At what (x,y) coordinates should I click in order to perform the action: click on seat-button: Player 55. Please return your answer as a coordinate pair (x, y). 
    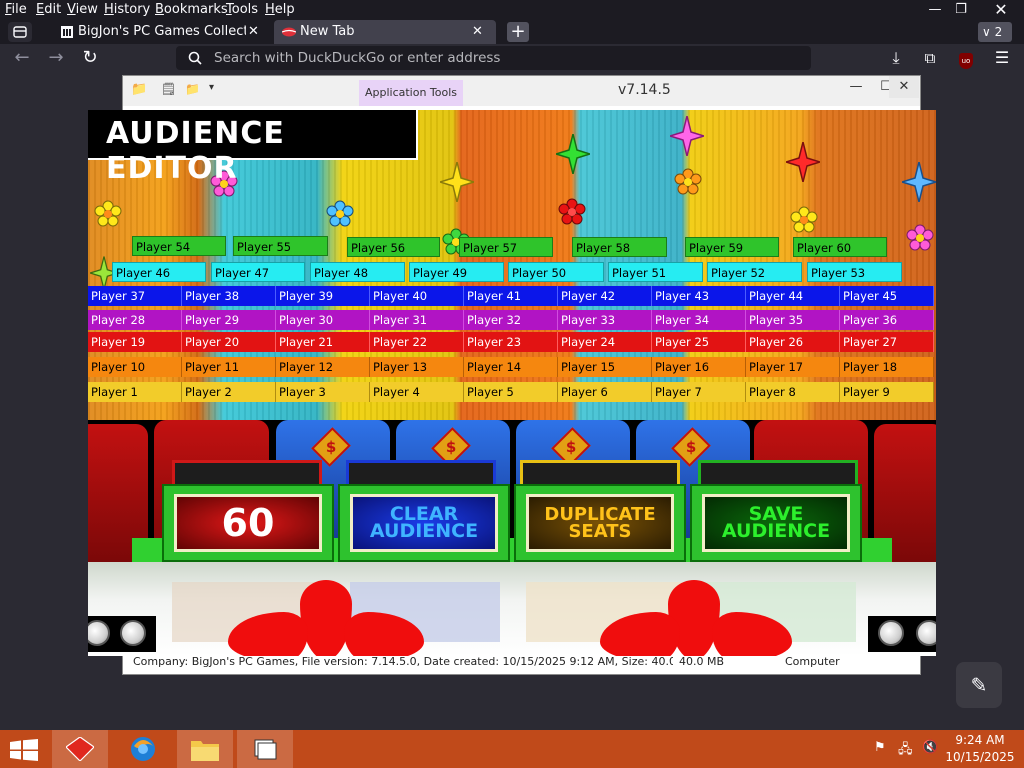
    Looking at the image, I should click on (280, 246).